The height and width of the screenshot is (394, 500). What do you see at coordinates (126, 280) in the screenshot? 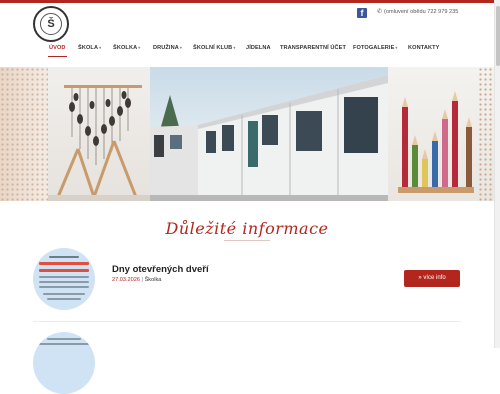
I see `news-date: 27.03.2026` at bounding box center [126, 280].